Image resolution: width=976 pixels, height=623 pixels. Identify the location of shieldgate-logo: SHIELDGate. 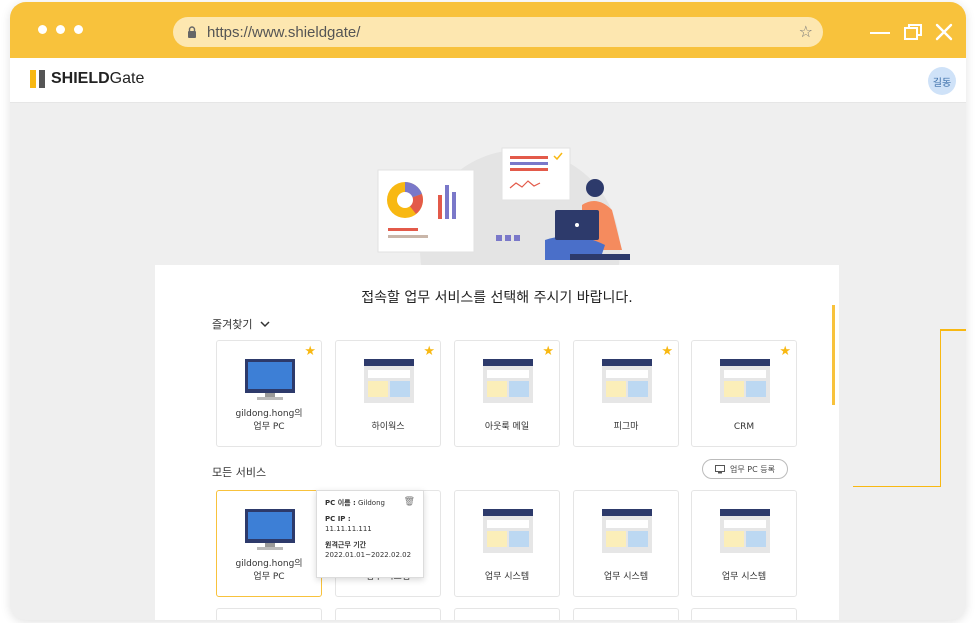
(87, 79).